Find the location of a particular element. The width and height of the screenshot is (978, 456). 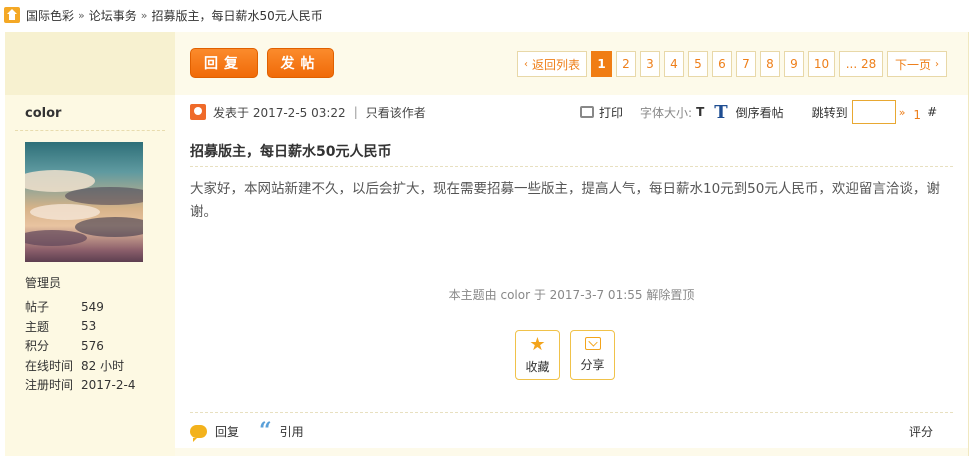

share-label: 分享 is located at coordinates (592, 365).